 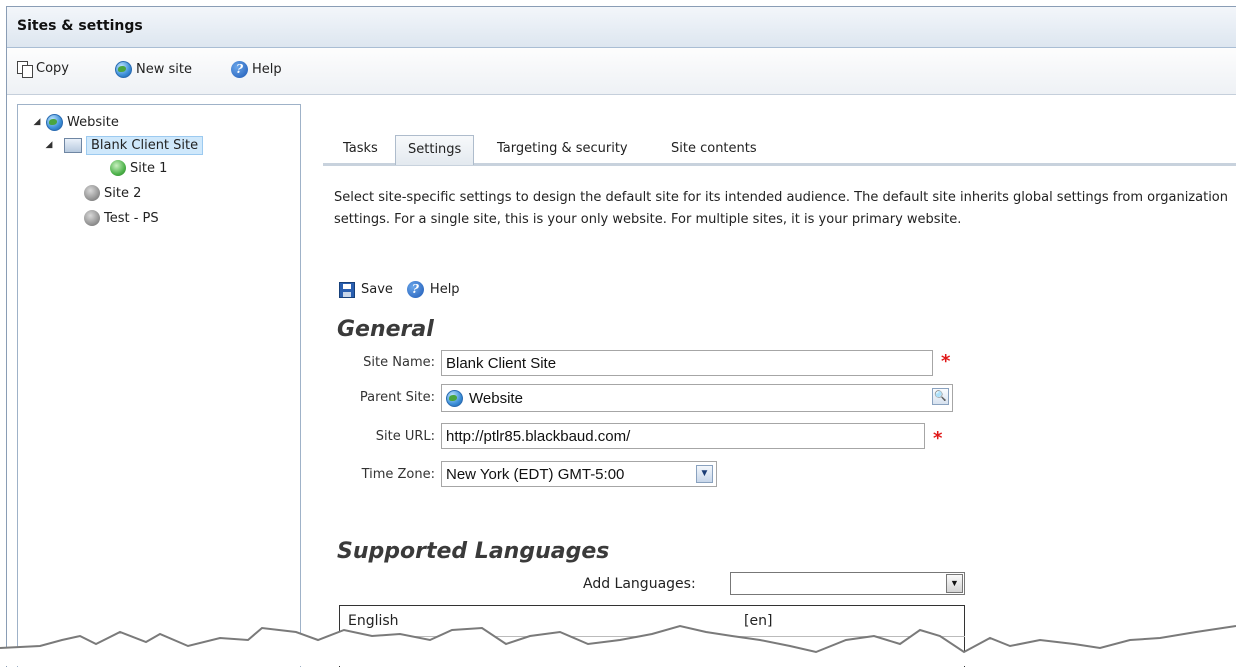 What do you see at coordinates (131, 218) in the screenshot?
I see `tree-label: Test - PS` at bounding box center [131, 218].